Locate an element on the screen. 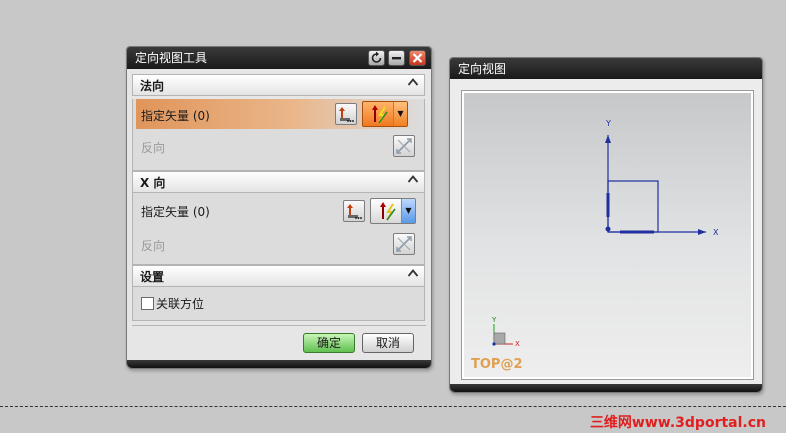 Image resolution: width=786 pixels, height=433 pixels. reverse-row-x: 反向 is located at coordinates (278, 245).